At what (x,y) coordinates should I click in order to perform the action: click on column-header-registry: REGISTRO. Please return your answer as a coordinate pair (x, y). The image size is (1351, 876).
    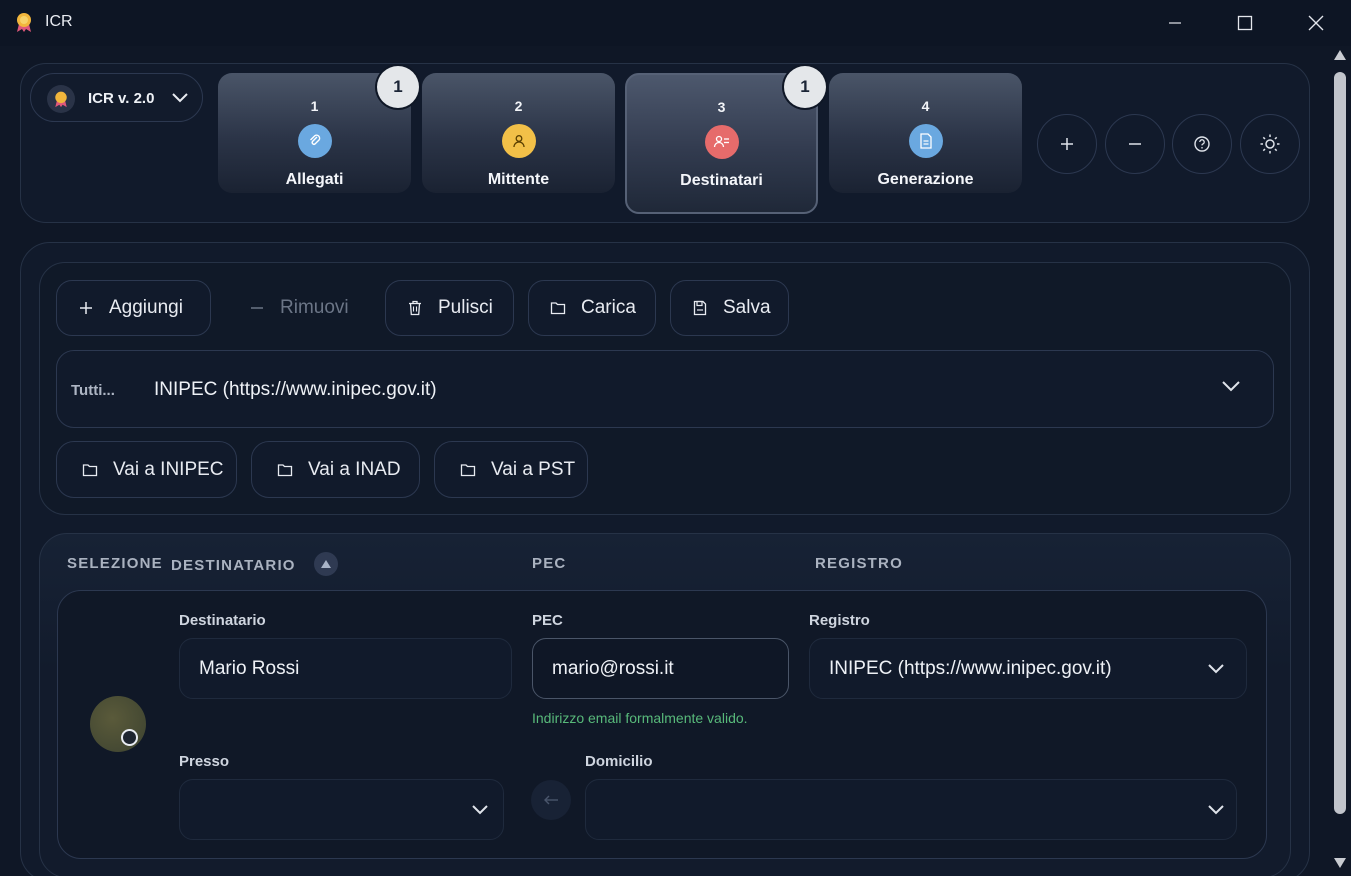
    Looking at the image, I should click on (859, 563).